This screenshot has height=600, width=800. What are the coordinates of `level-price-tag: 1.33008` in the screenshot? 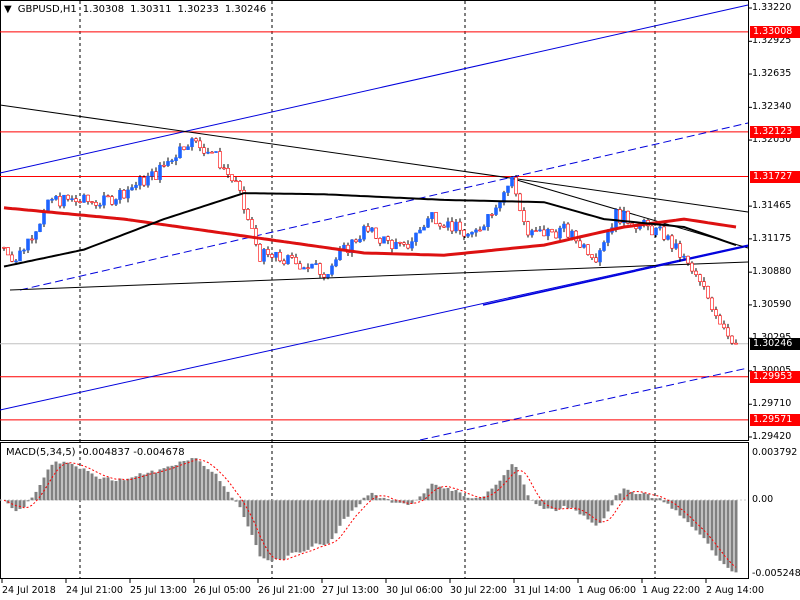 It's located at (775, 31).